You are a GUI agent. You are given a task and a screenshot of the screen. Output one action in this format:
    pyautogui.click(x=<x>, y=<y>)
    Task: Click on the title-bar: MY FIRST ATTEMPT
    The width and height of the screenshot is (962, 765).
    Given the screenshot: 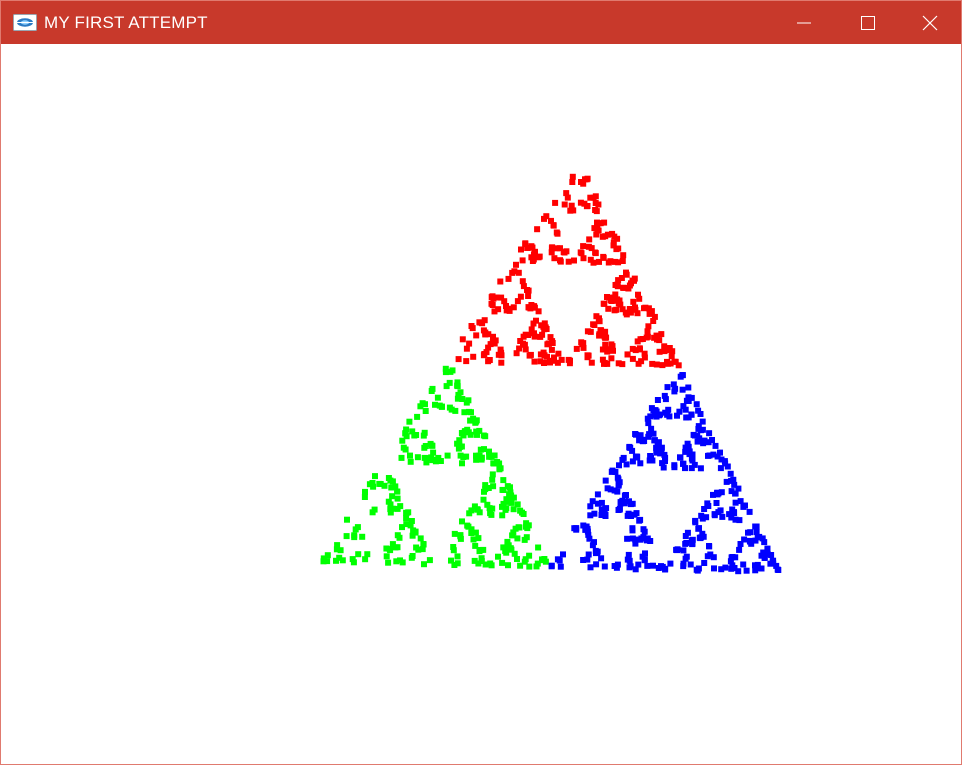 What is the action you would take?
    pyautogui.click(x=481, y=22)
    